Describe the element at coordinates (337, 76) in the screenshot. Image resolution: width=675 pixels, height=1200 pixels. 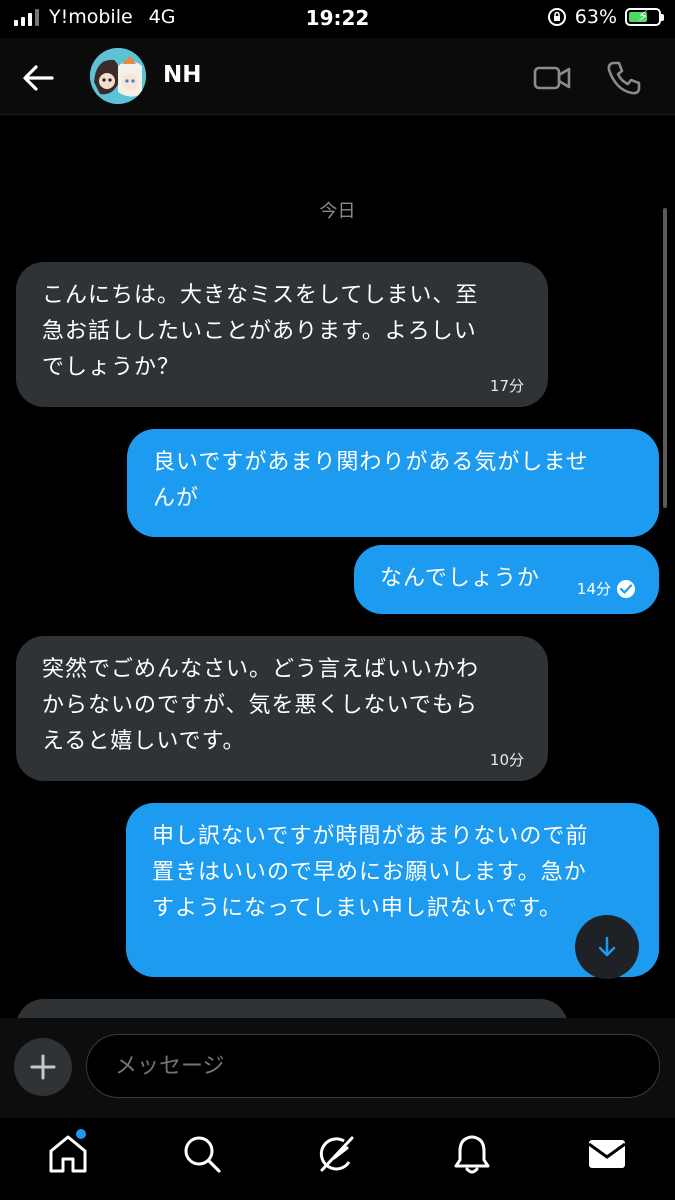
I see `conversation-header: NH` at that location.